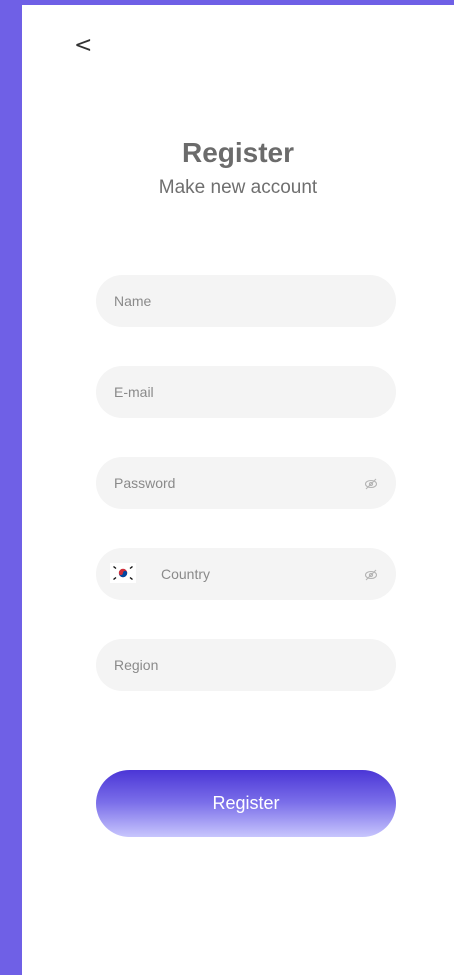 The width and height of the screenshot is (454, 975). What do you see at coordinates (238, 152) in the screenshot?
I see `page-title: Register` at bounding box center [238, 152].